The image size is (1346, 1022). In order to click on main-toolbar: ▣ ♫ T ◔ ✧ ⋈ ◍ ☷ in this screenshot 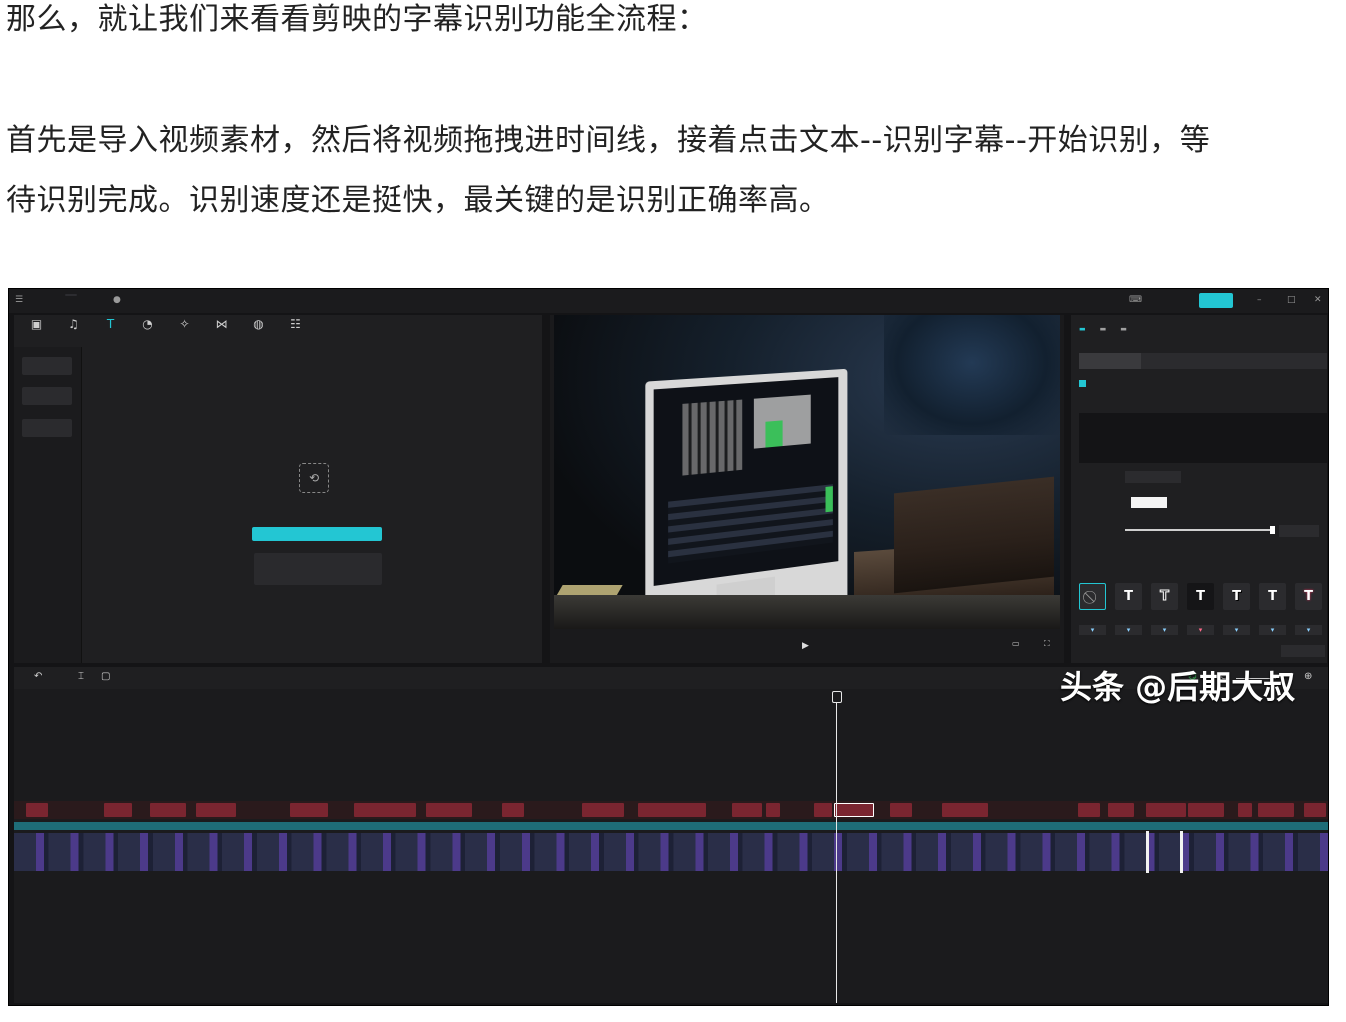, I will do `click(166, 332)`.